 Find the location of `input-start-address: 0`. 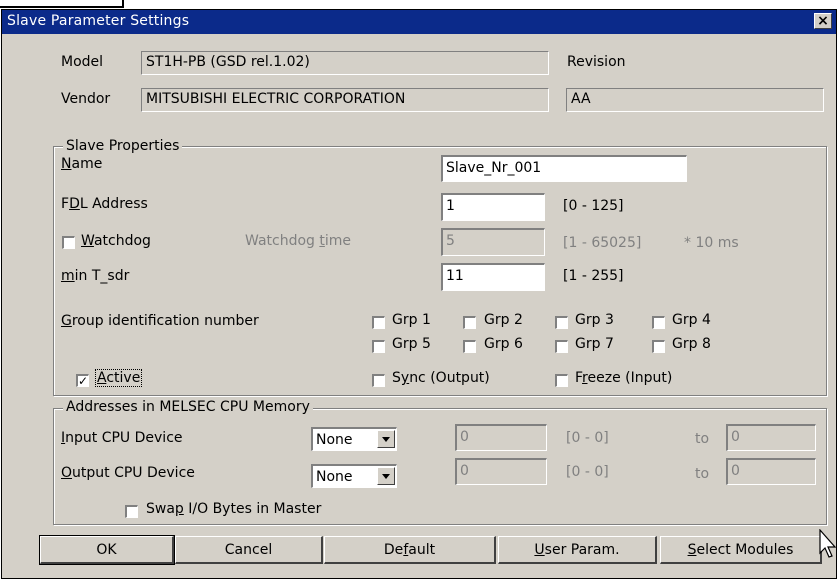

input-start-address: 0 is located at coordinates (501, 437).